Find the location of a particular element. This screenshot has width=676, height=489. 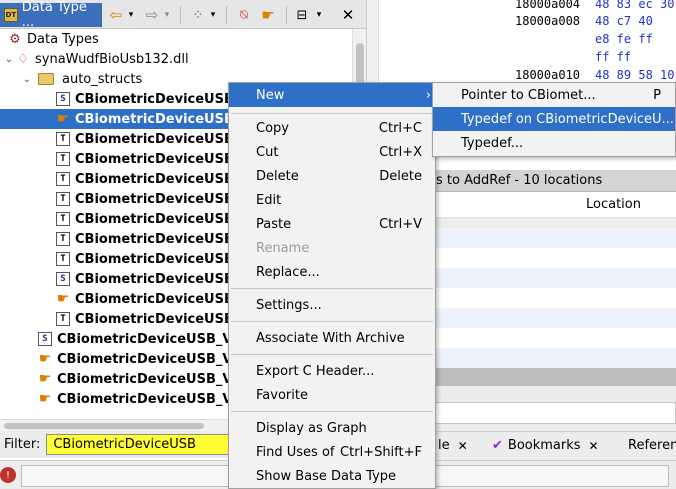

menu-item-rename: Rename is located at coordinates (332, 248).